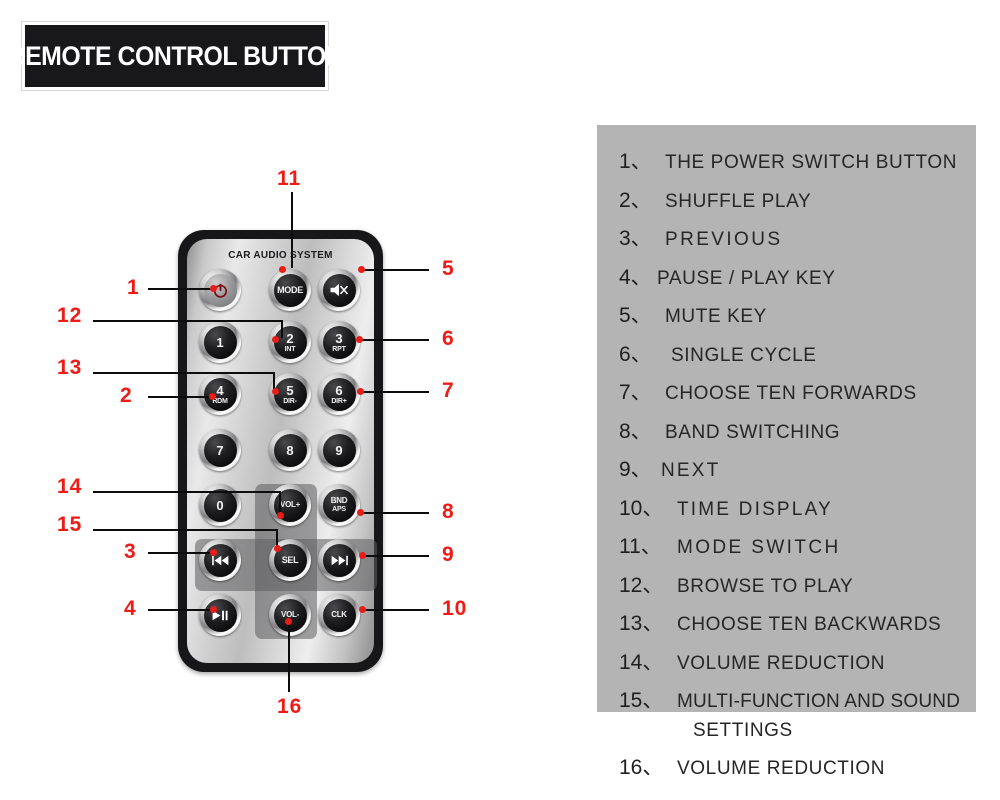 The image size is (1000, 800). What do you see at coordinates (290, 615) in the screenshot?
I see `volume-down-button: VOL-` at bounding box center [290, 615].